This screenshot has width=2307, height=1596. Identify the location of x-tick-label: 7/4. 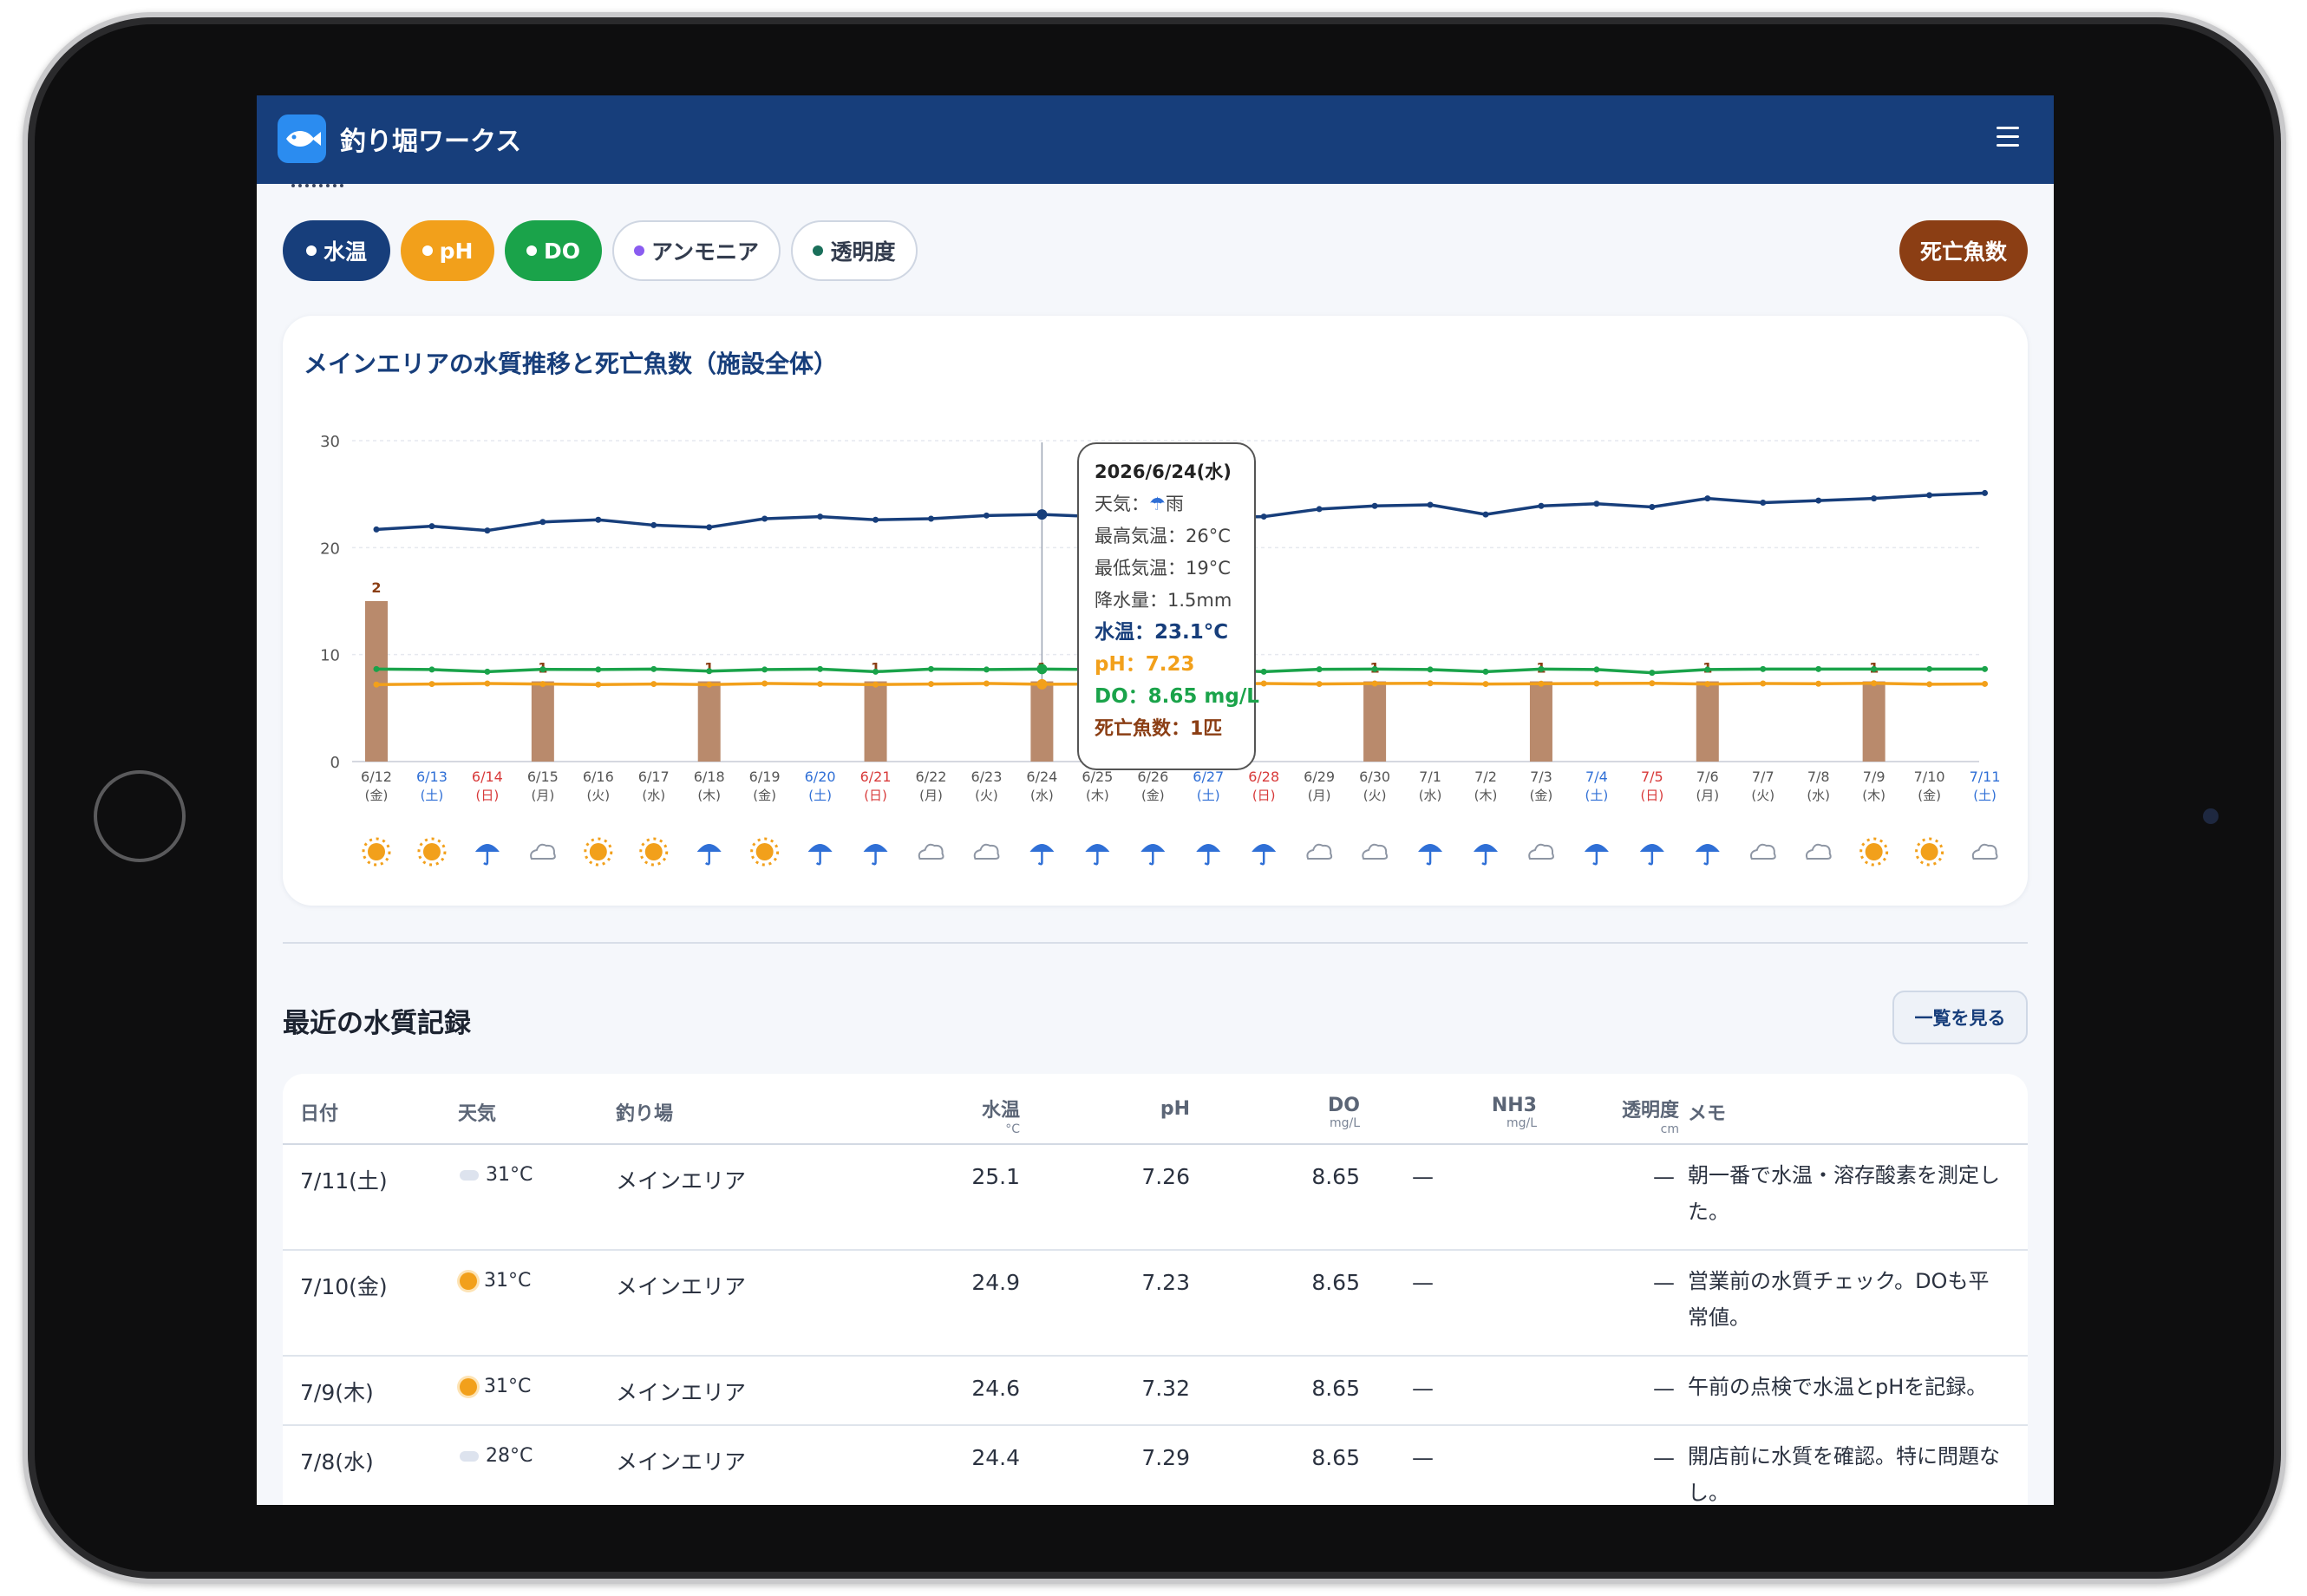
(1597, 777).